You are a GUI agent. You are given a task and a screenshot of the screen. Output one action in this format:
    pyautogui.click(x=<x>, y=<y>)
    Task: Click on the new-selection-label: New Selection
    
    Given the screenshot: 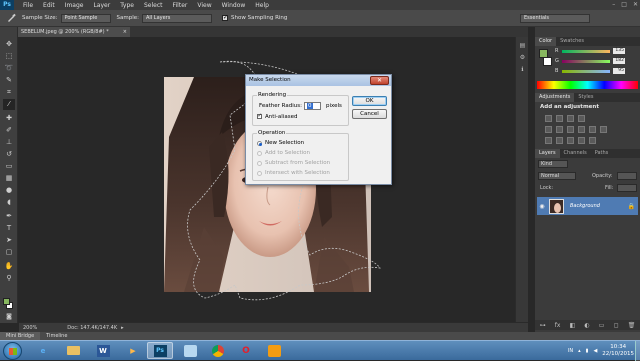 What is the action you would take?
    pyautogui.click(x=284, y=143)
    